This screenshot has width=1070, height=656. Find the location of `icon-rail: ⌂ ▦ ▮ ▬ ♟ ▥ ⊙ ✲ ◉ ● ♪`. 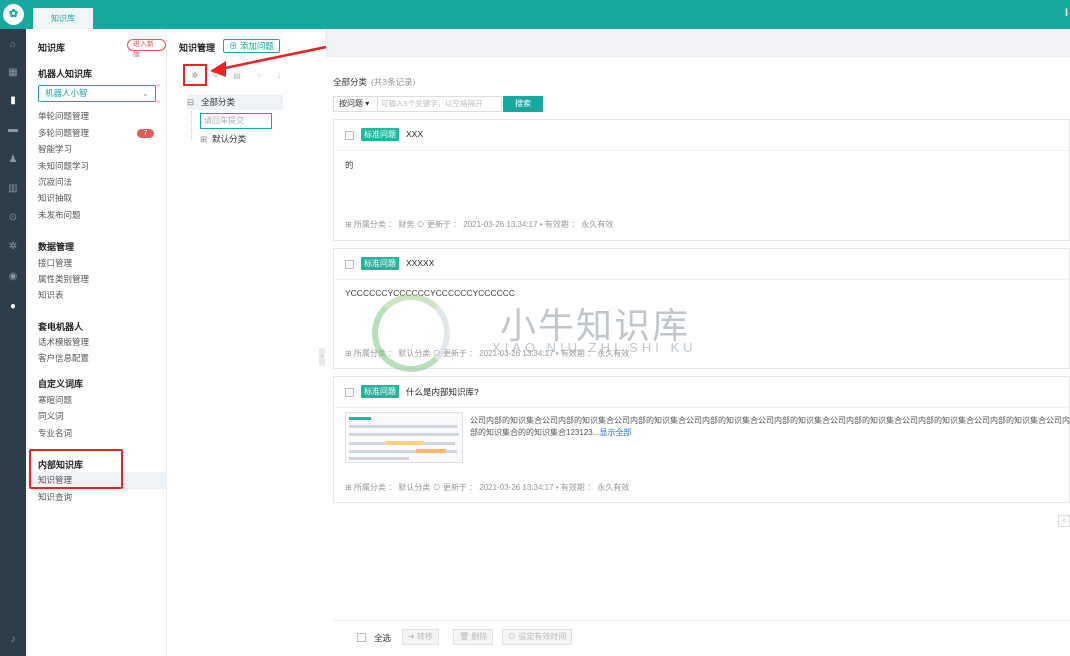

icon-rail: ⌂ ▦ ▮ ▬ ♟ ▥ ⊙ ✲ ◉ ● ♪ is located at coordinates (13, 342).